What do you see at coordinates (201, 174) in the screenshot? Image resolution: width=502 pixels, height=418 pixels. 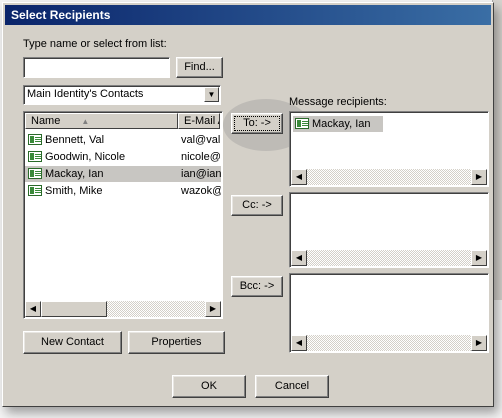 I see `contact-email: ian@ian` at bounding box center [201, 174].